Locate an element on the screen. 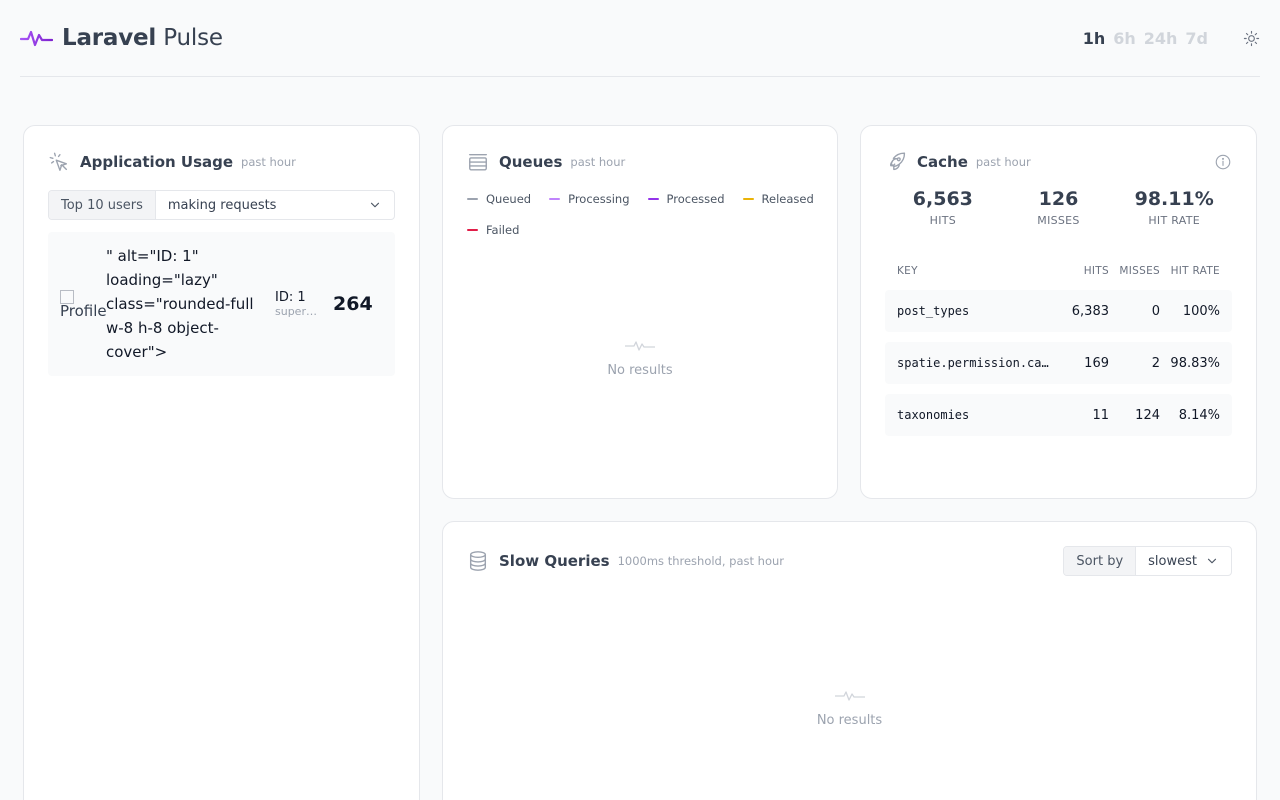 The image size is (1280, 800). column-header-key: KEY is located at coordinates (907, 271).